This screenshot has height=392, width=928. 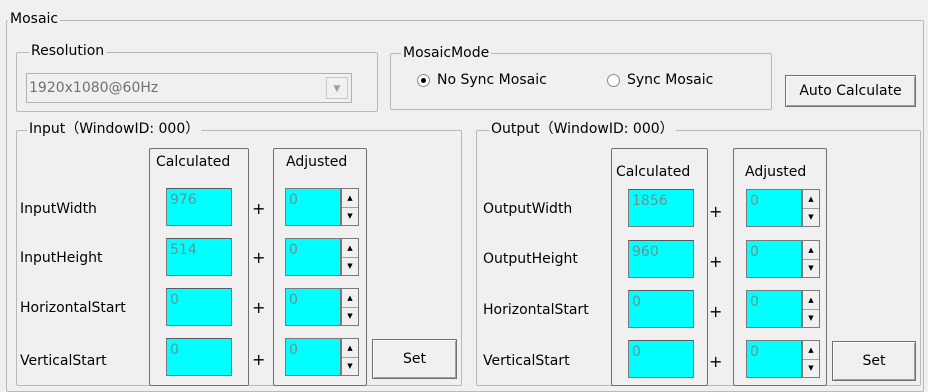 I want to click on output-height-adjusted-stepper: 0 ▲ ▼, so click(x=783, y=259).